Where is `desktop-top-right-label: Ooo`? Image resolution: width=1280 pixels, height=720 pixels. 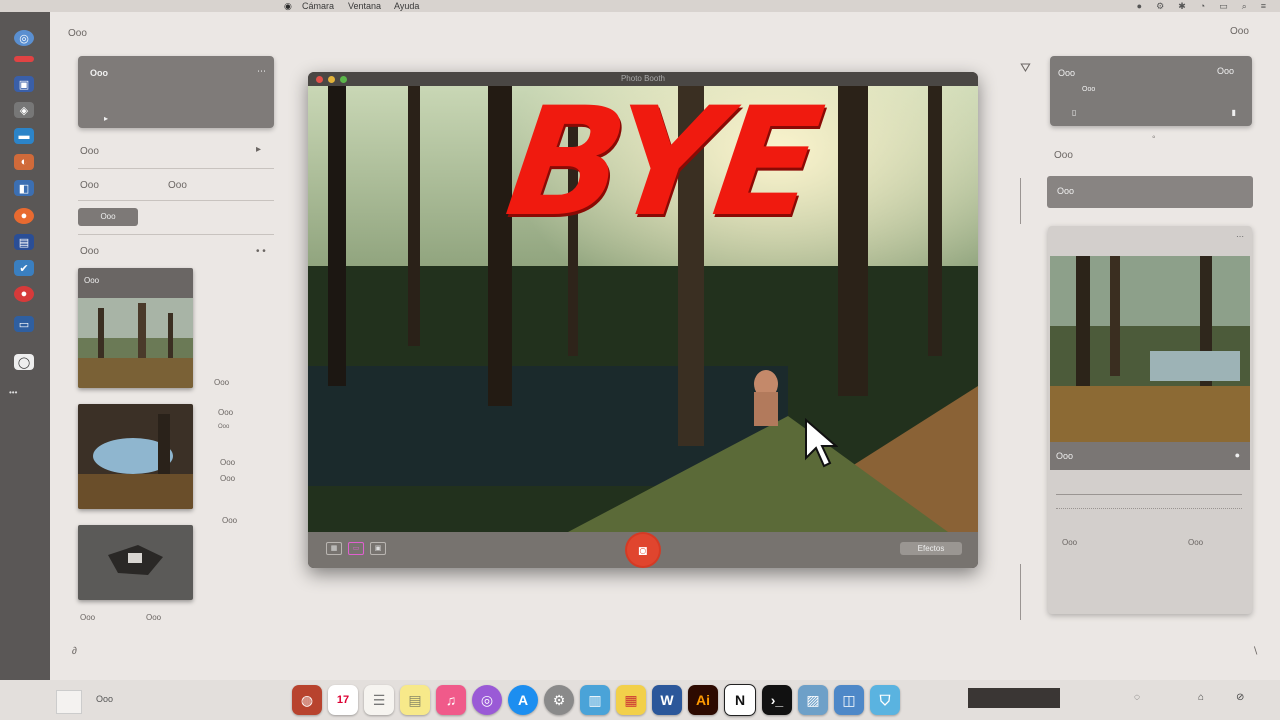 desktop-top-right-label: Ooo is located at coordinates (1239, 31).